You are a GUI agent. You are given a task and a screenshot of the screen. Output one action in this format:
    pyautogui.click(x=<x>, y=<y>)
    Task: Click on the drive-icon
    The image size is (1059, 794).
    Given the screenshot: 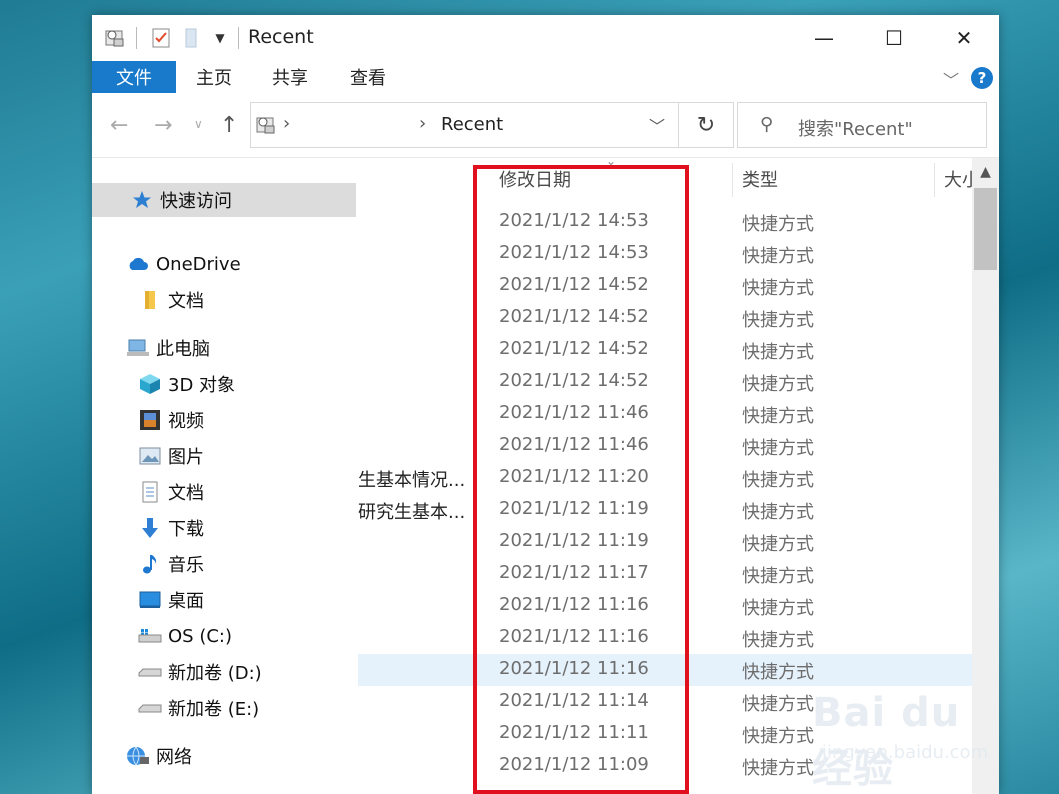 What is the action you would take?
    pyautogui.click(x=150, y=708)
    